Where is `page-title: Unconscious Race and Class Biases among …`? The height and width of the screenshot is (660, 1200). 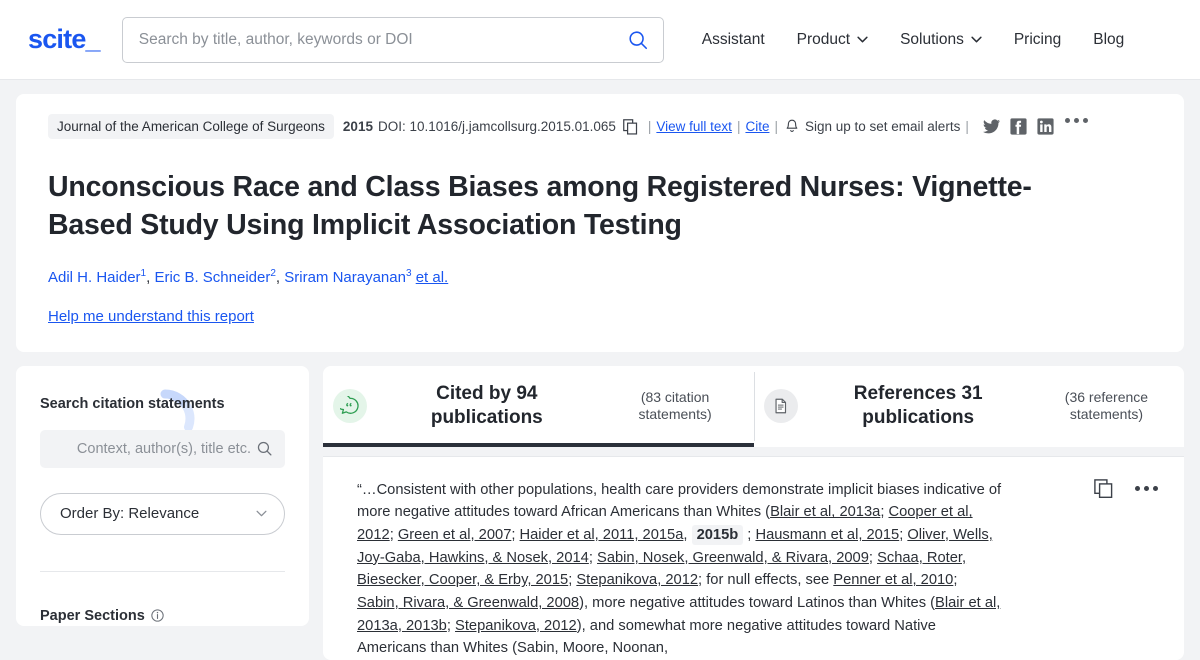 page-title: Unconscious Race and Class Biases among … is located at coordinates (540, 206).